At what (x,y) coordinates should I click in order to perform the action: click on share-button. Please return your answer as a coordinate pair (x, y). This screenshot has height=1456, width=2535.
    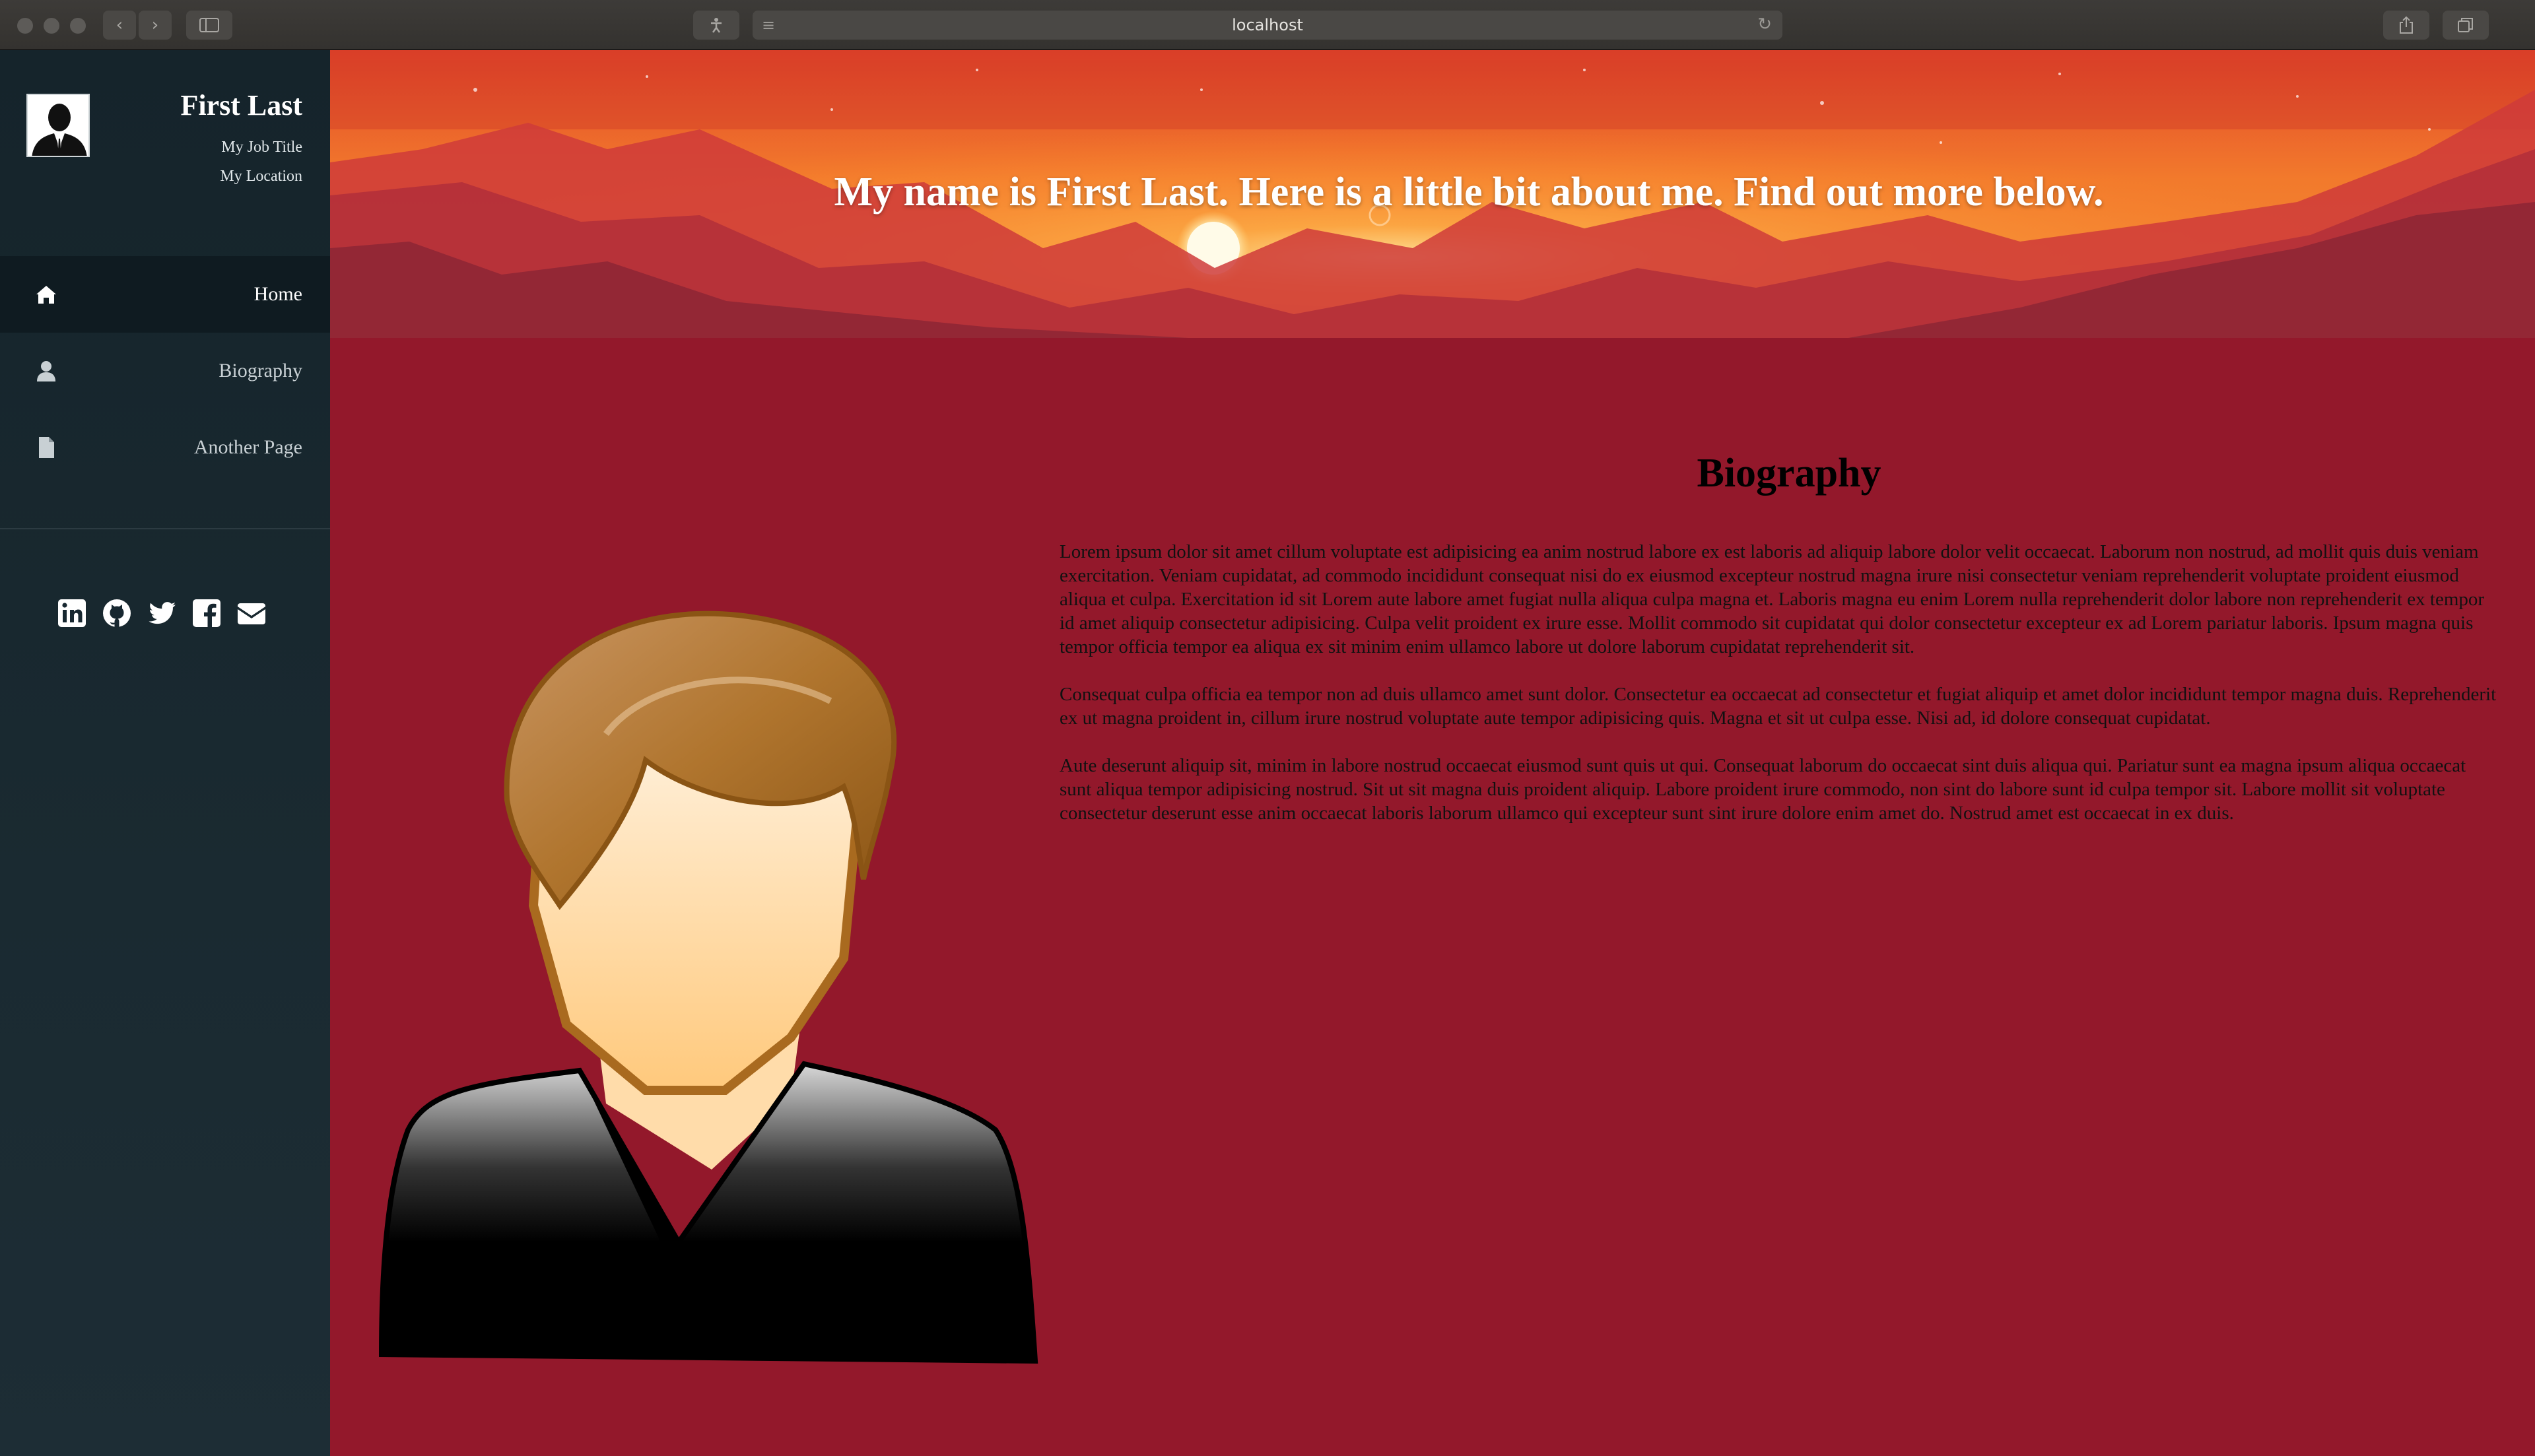
    Looking at the image, I should click on (2406, 25).